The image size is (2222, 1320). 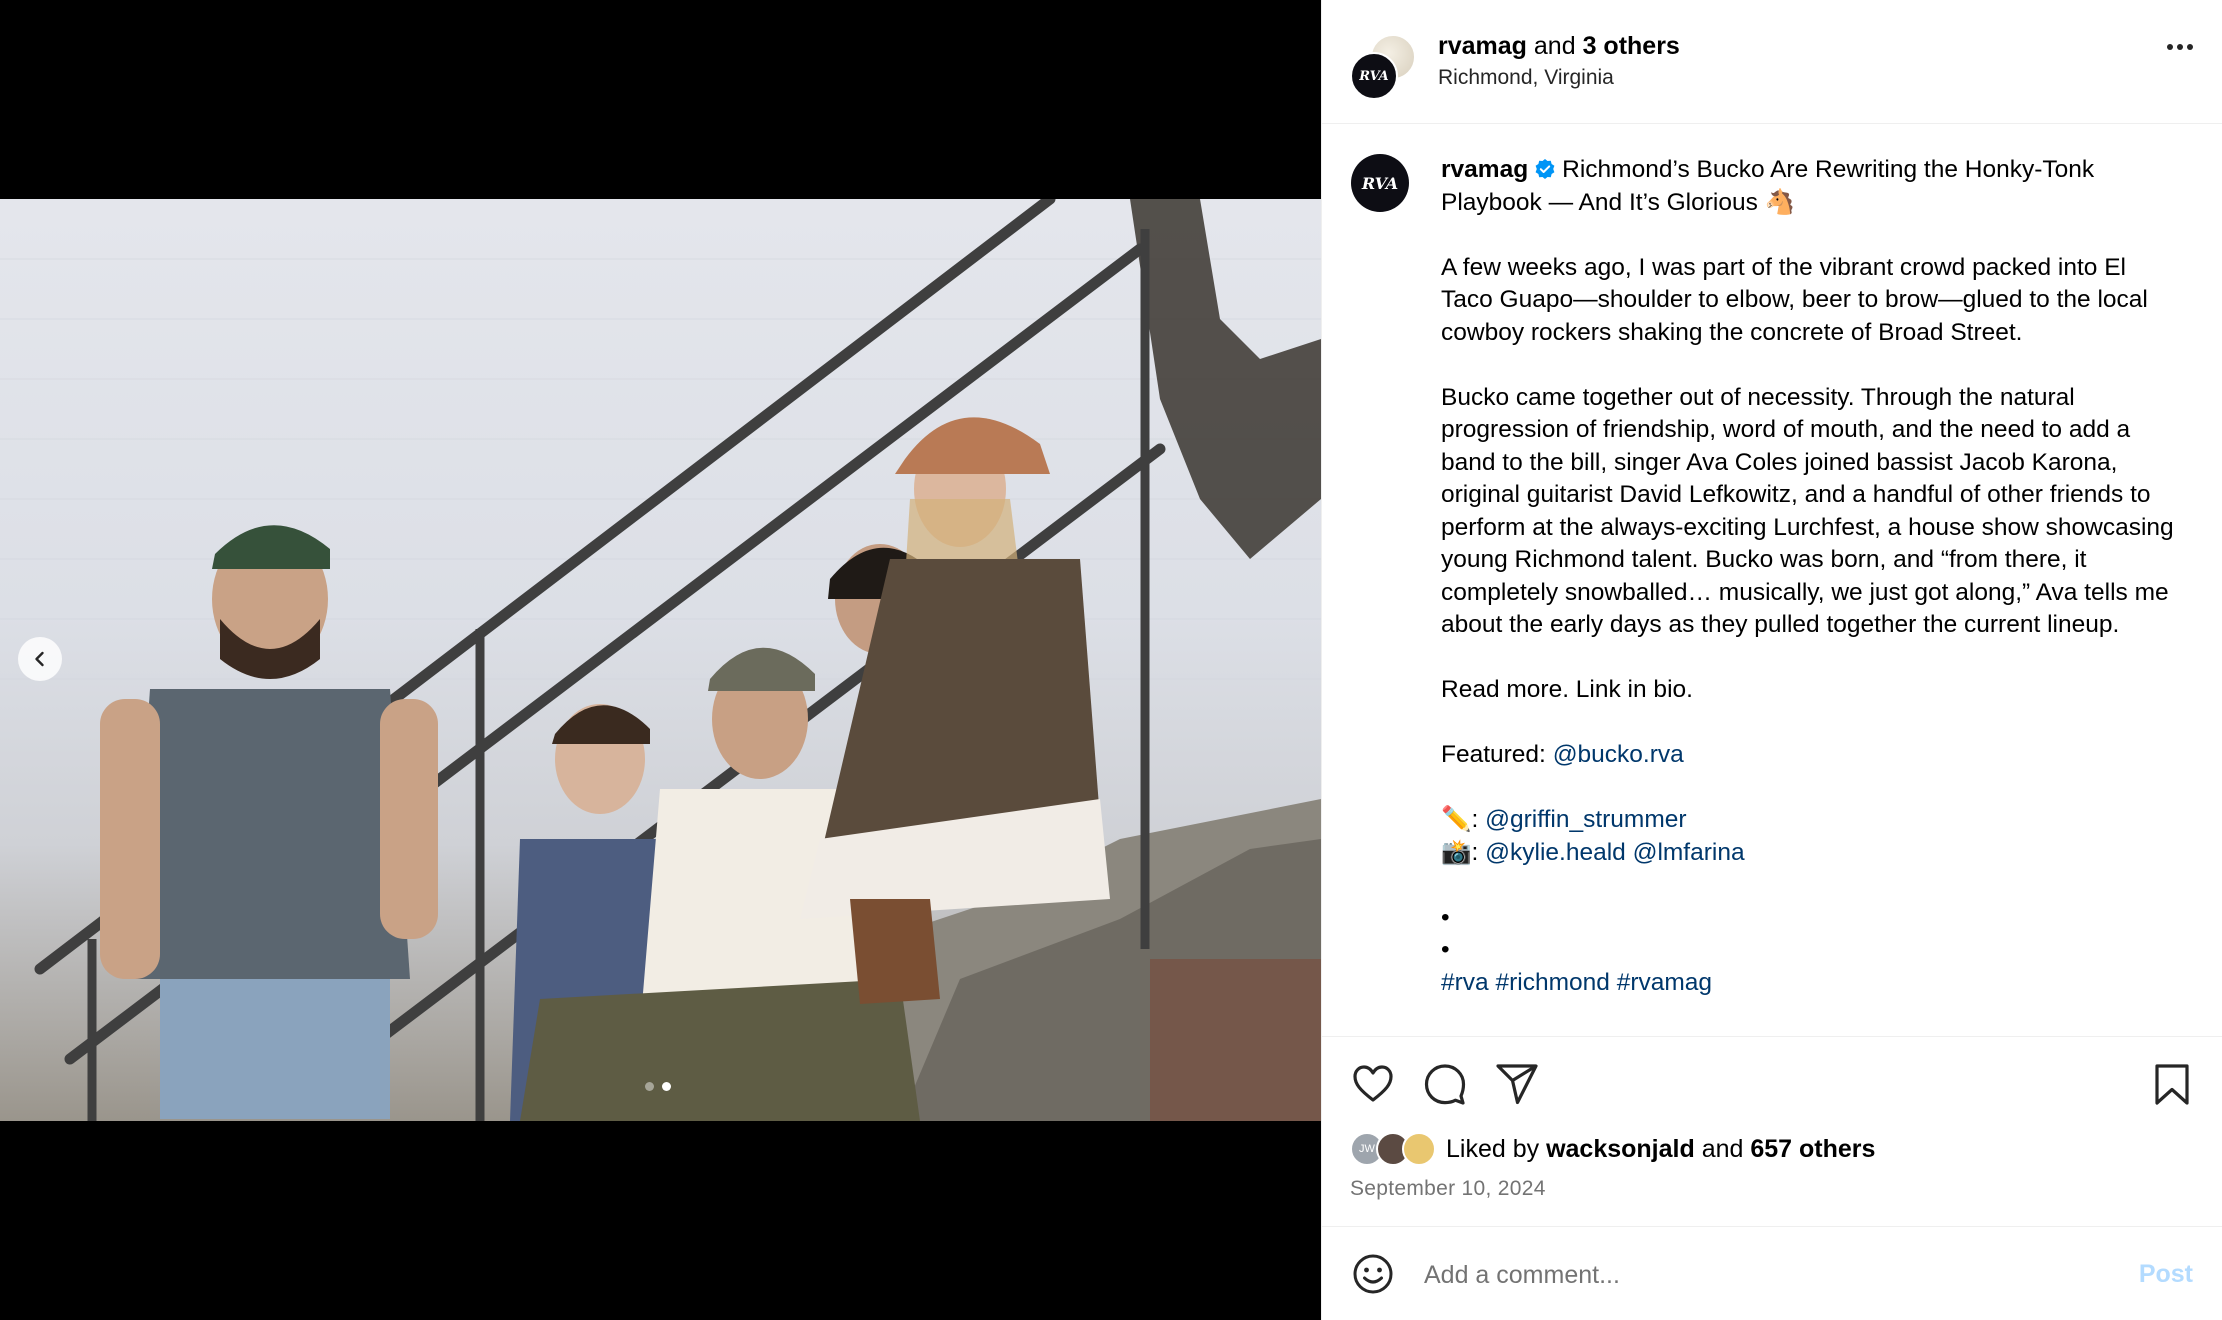 What do you see at coordinates (1811, 820) in the screenshot?
I see `caption-writer-credit: ✏️: @griffin_strummer` at bounding box center [1811, 820].